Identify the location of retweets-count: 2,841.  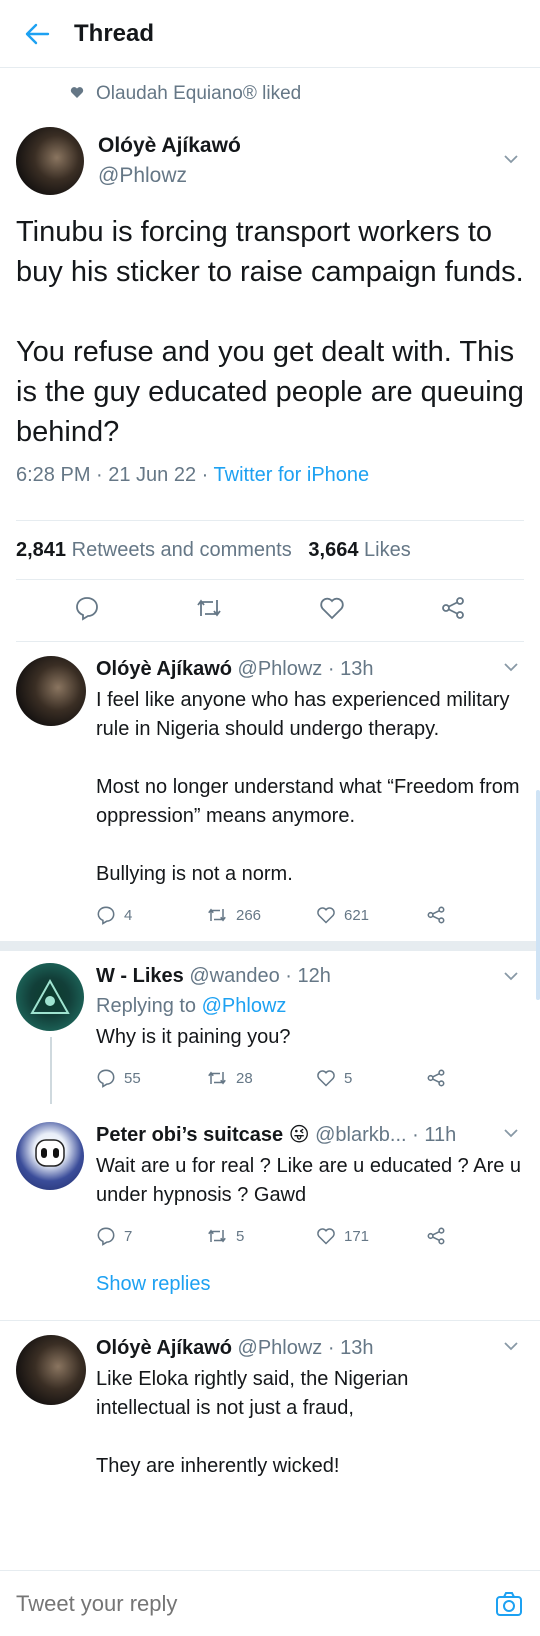
(41, 550).